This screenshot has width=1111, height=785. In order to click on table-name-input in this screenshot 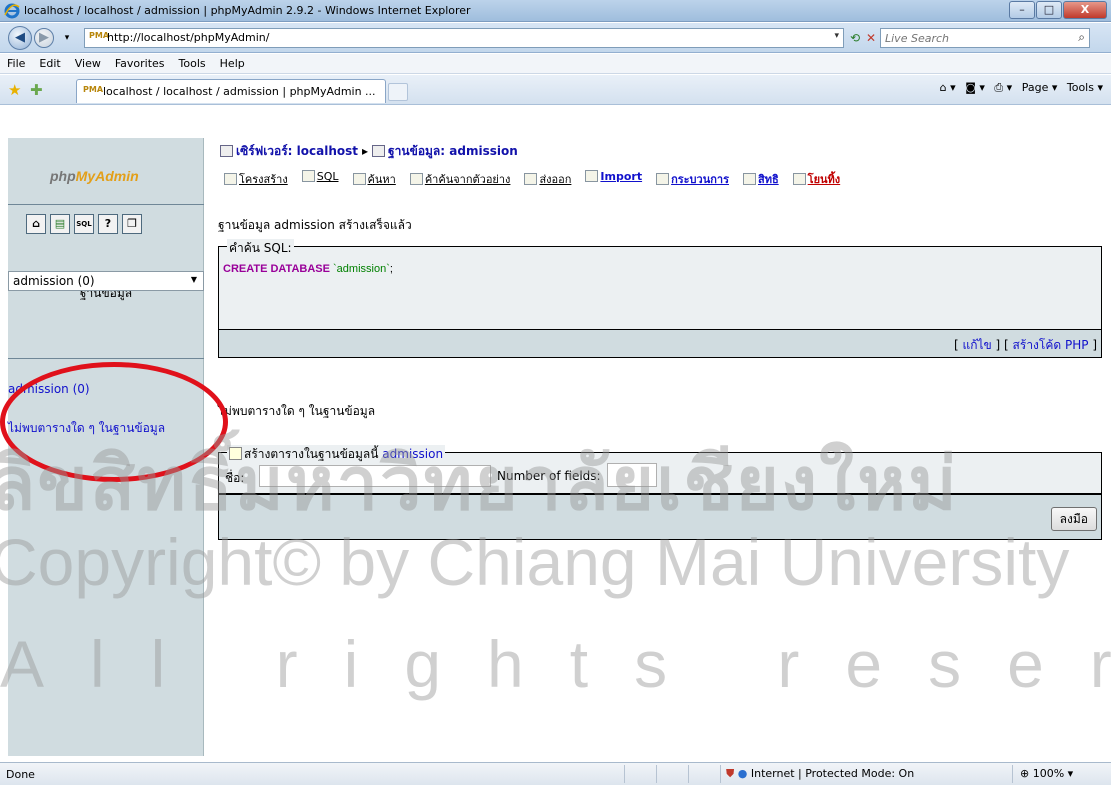, I will do `click(375, 476)`.